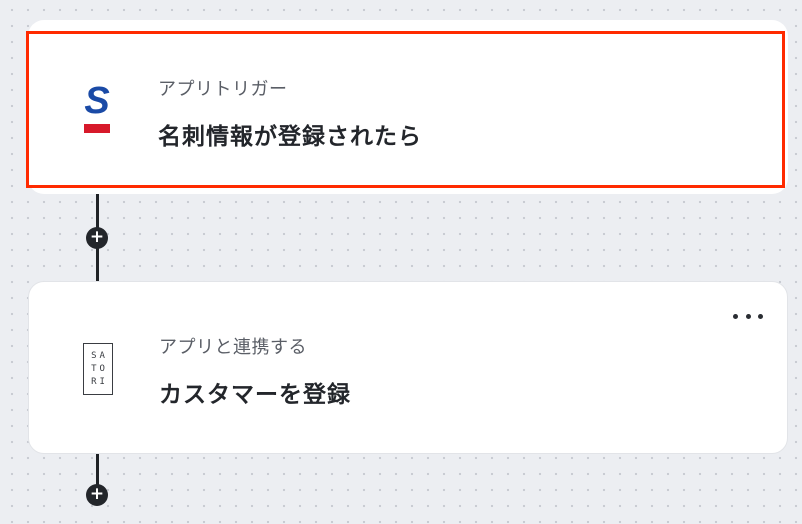 This screenshot has width=802, height=524. I want to click on step-title: カスタマーを登録, so click(255, 395).